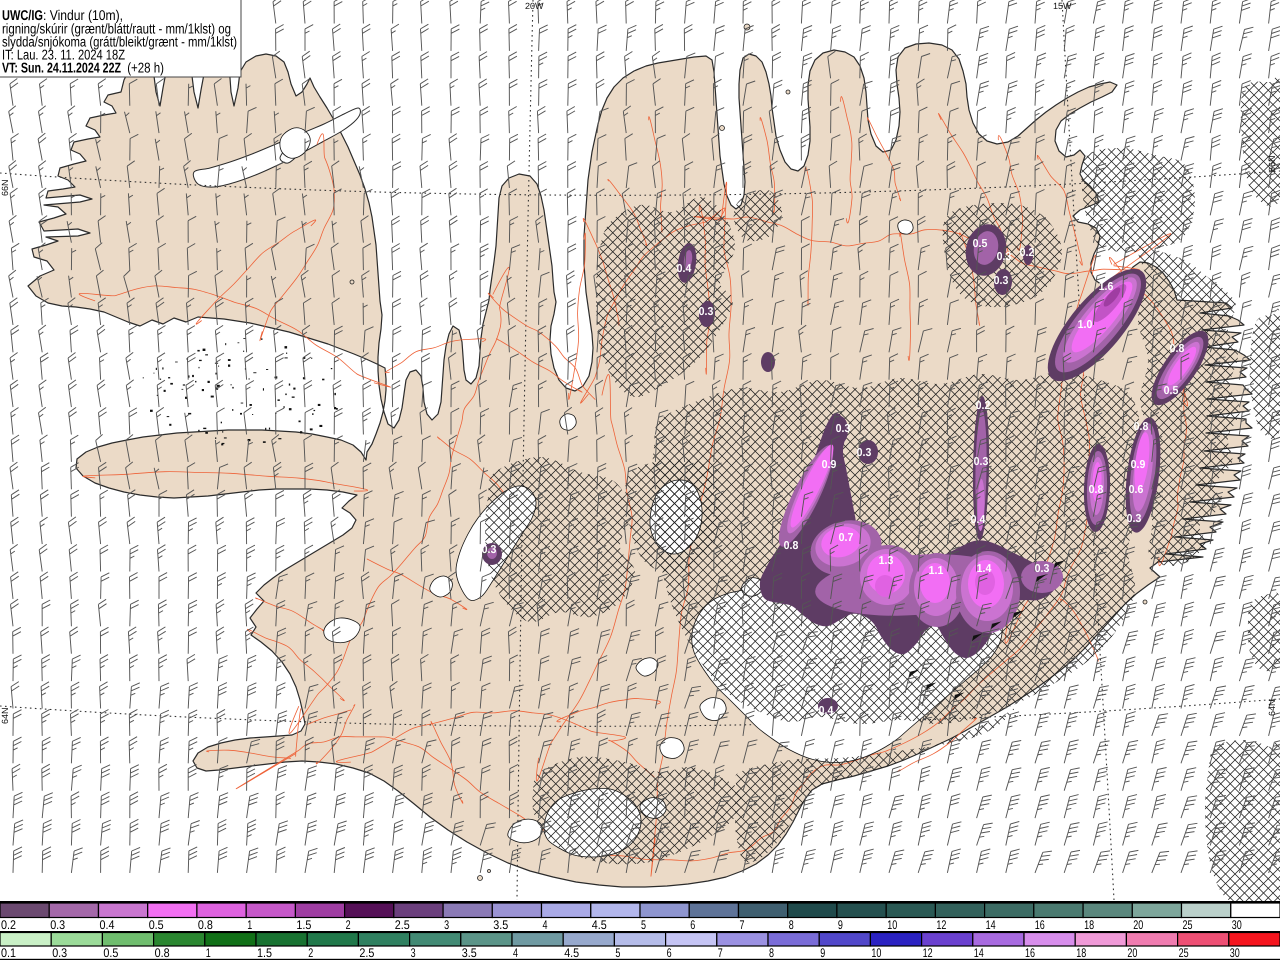 The image size is (1280, 960). Describe the element at coordinates (1136, 490) in the screenshot. I see `svg-text: 0.6` at that location.